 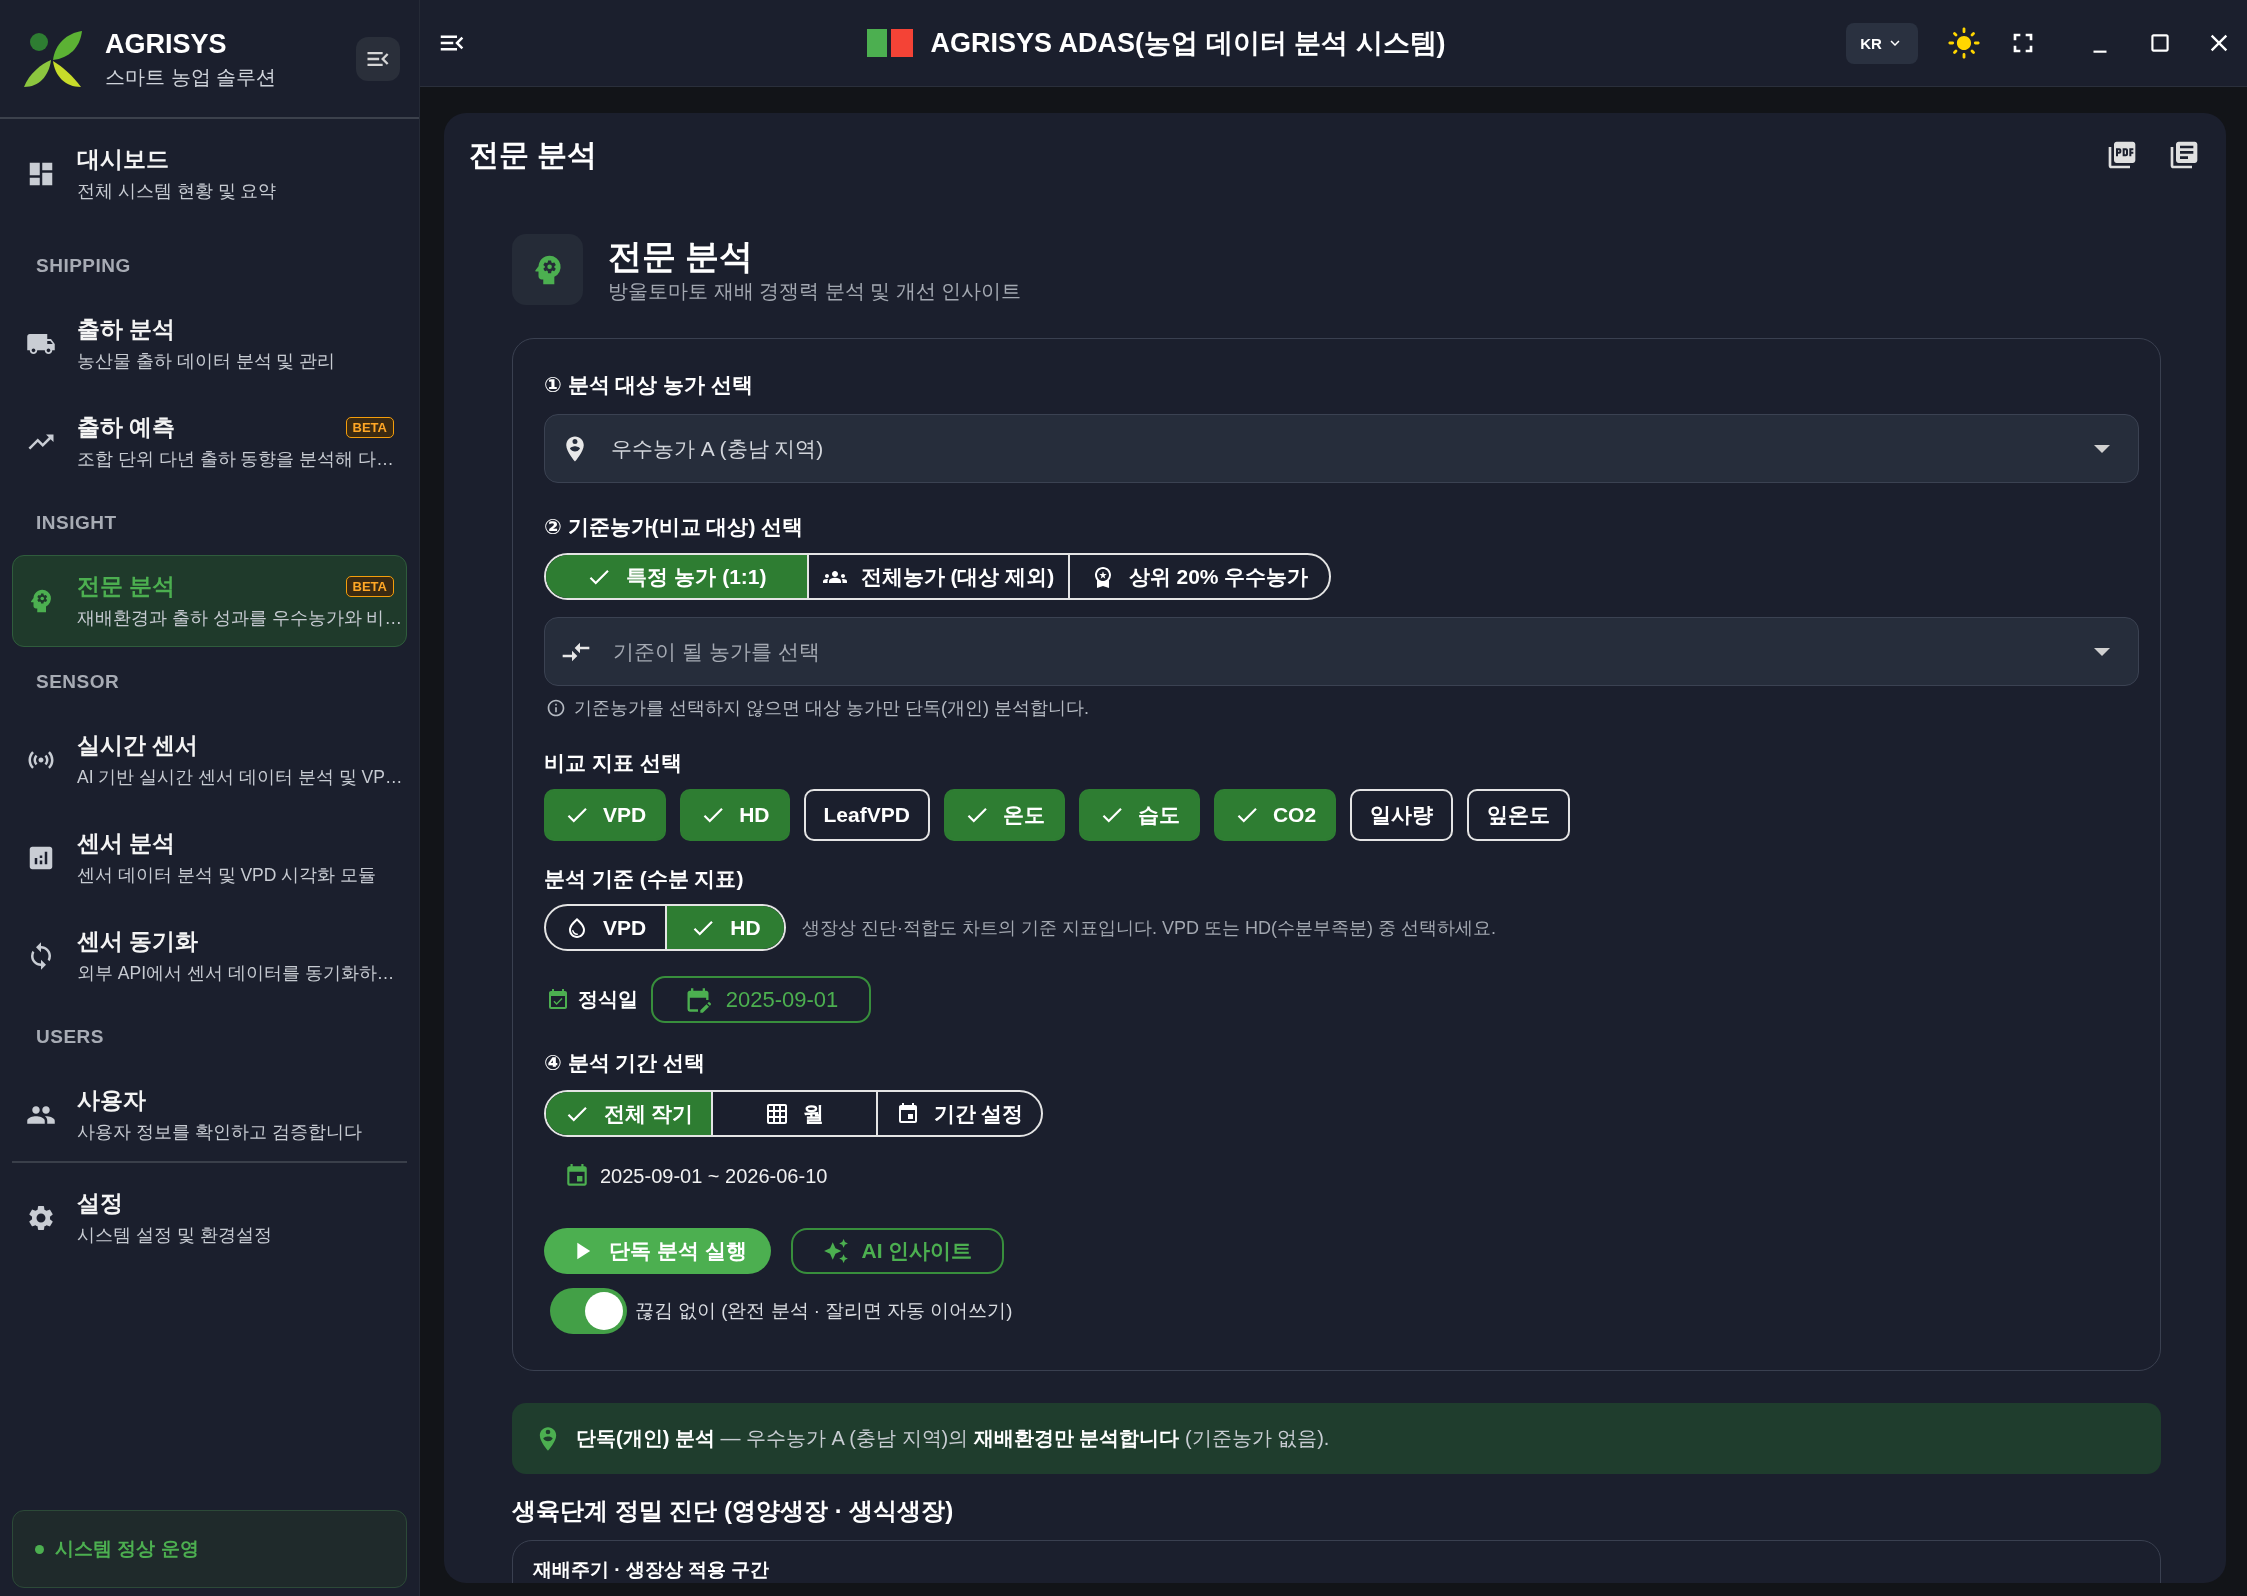 I want to click on nav-item-title: 대시보드, so click(x=123, y=159).